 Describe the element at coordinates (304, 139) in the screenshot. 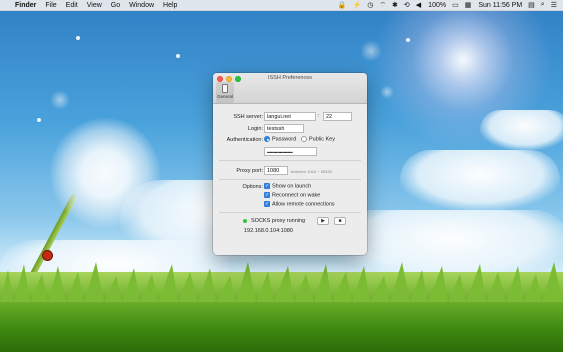

I see `publickey-radio` at that location.